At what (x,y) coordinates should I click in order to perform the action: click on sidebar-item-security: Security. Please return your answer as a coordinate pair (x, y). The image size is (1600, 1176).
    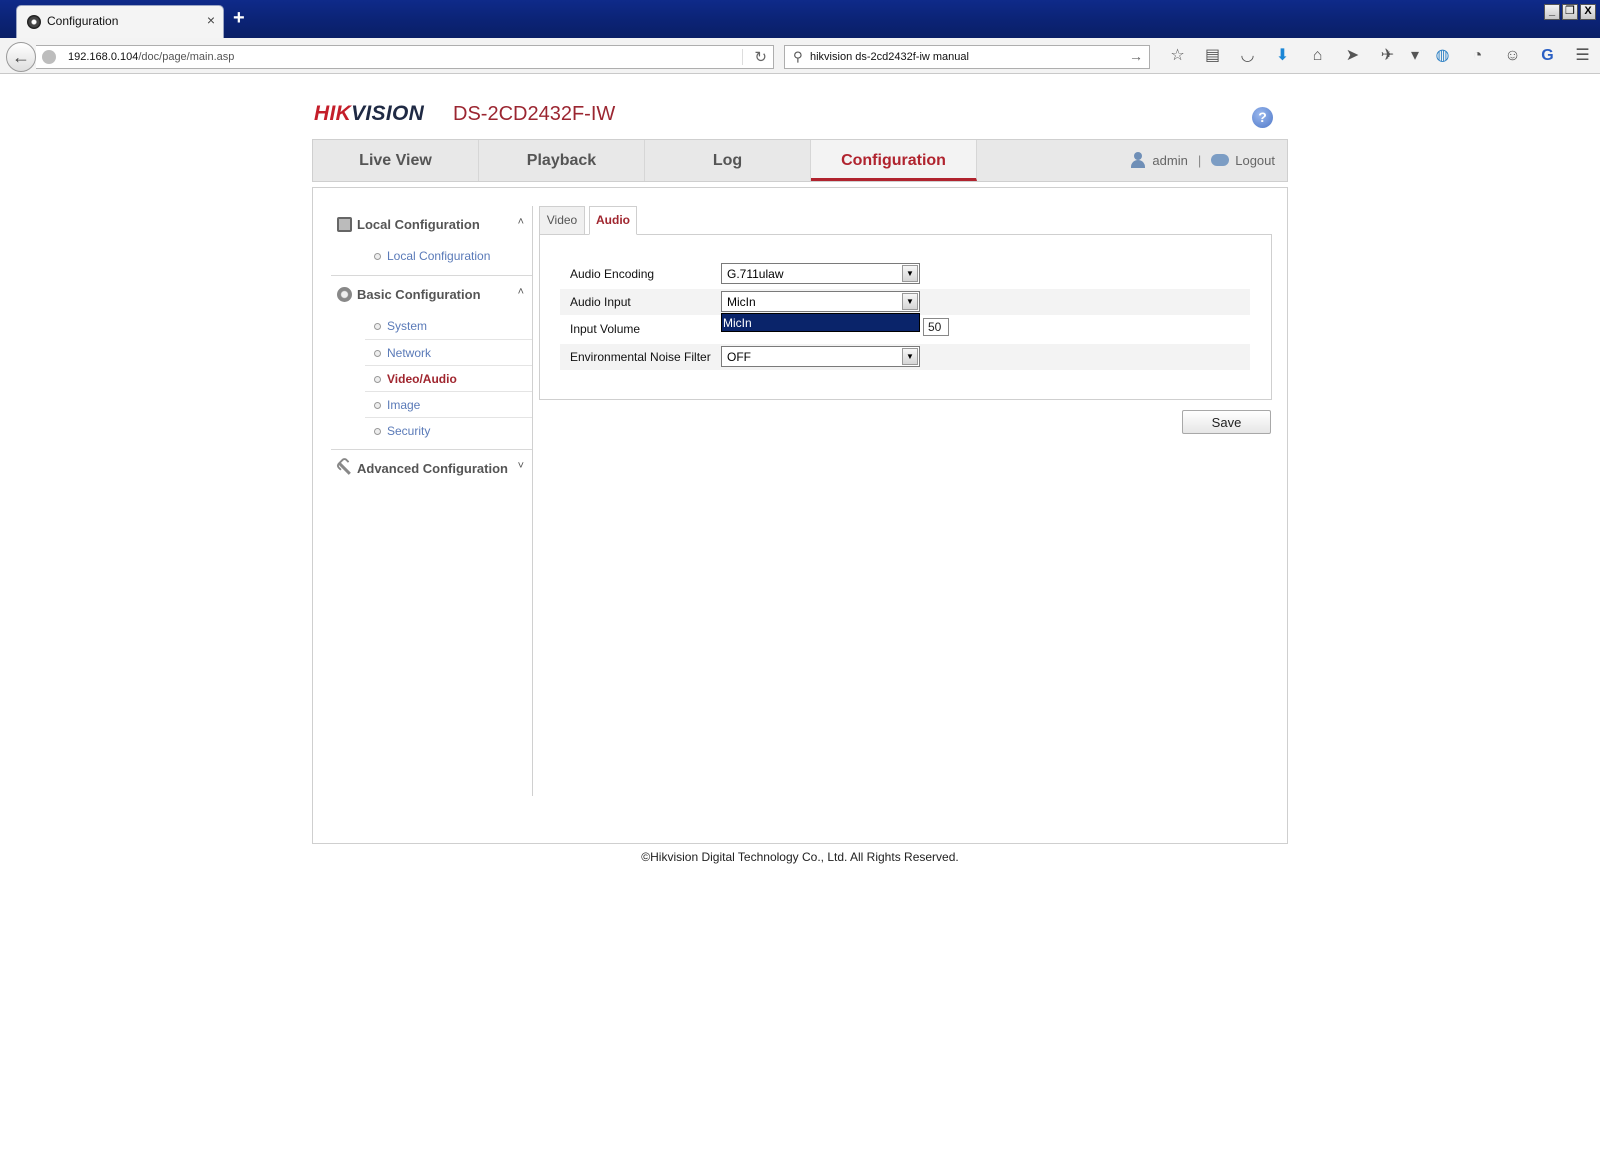
    Looking at the image, I should click on (448, 430).